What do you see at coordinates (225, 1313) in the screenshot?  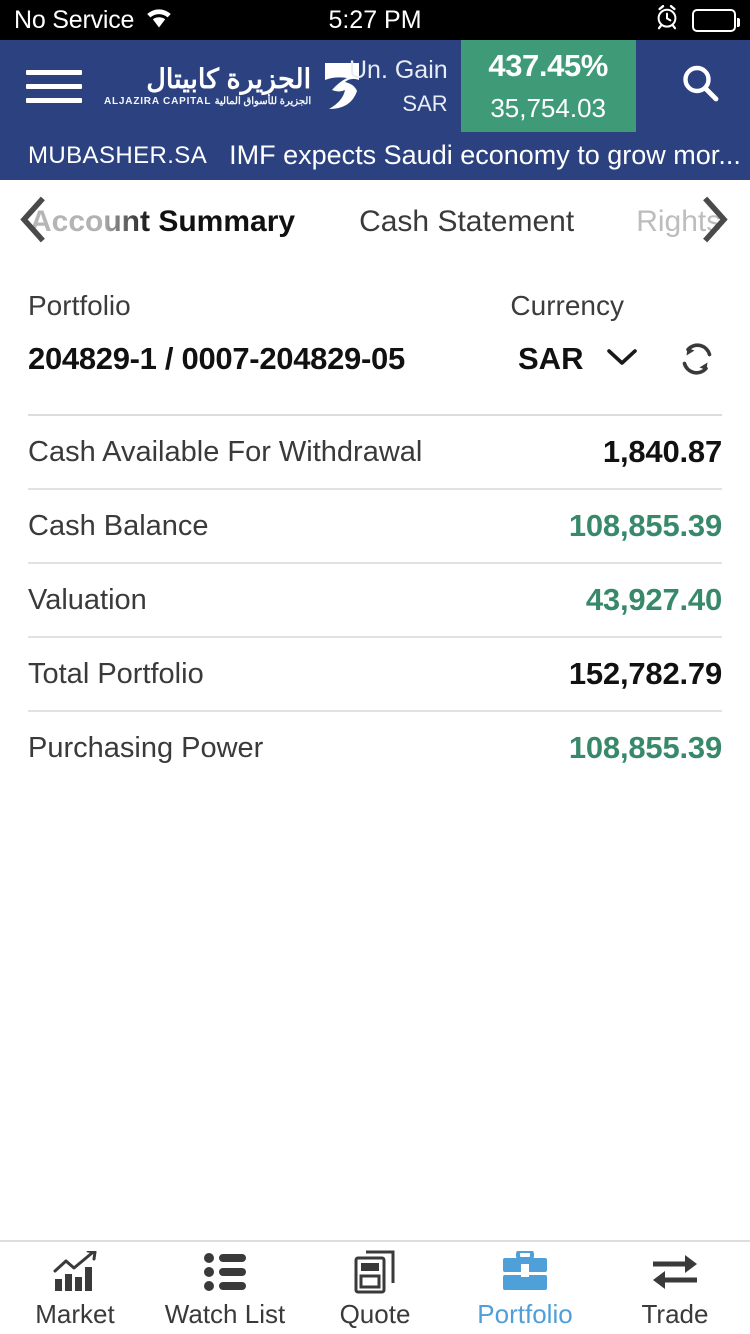 I see `nav-label: Watch List` at bounding box center [225, 1313].